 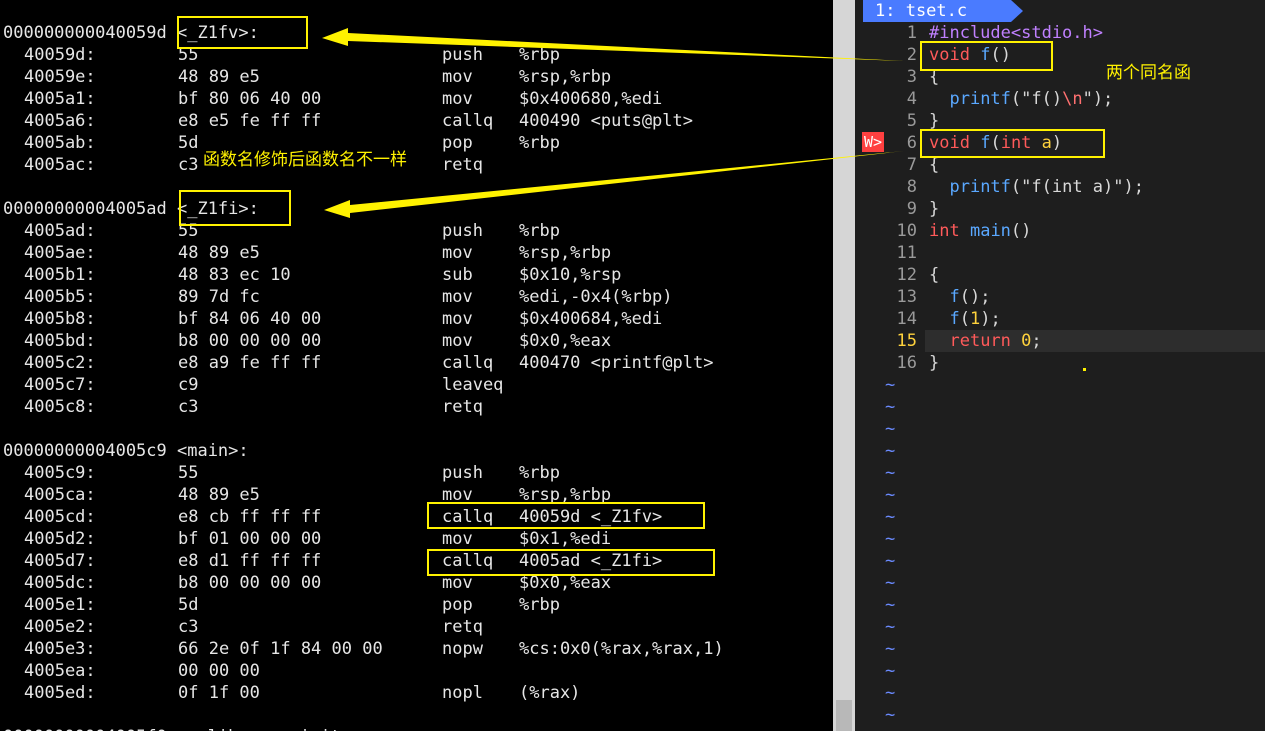 What do you see at coordinates (60, 165) in the screenshot?
I see `instruction-address: 4005ac:` at bounding box center [60, 165].